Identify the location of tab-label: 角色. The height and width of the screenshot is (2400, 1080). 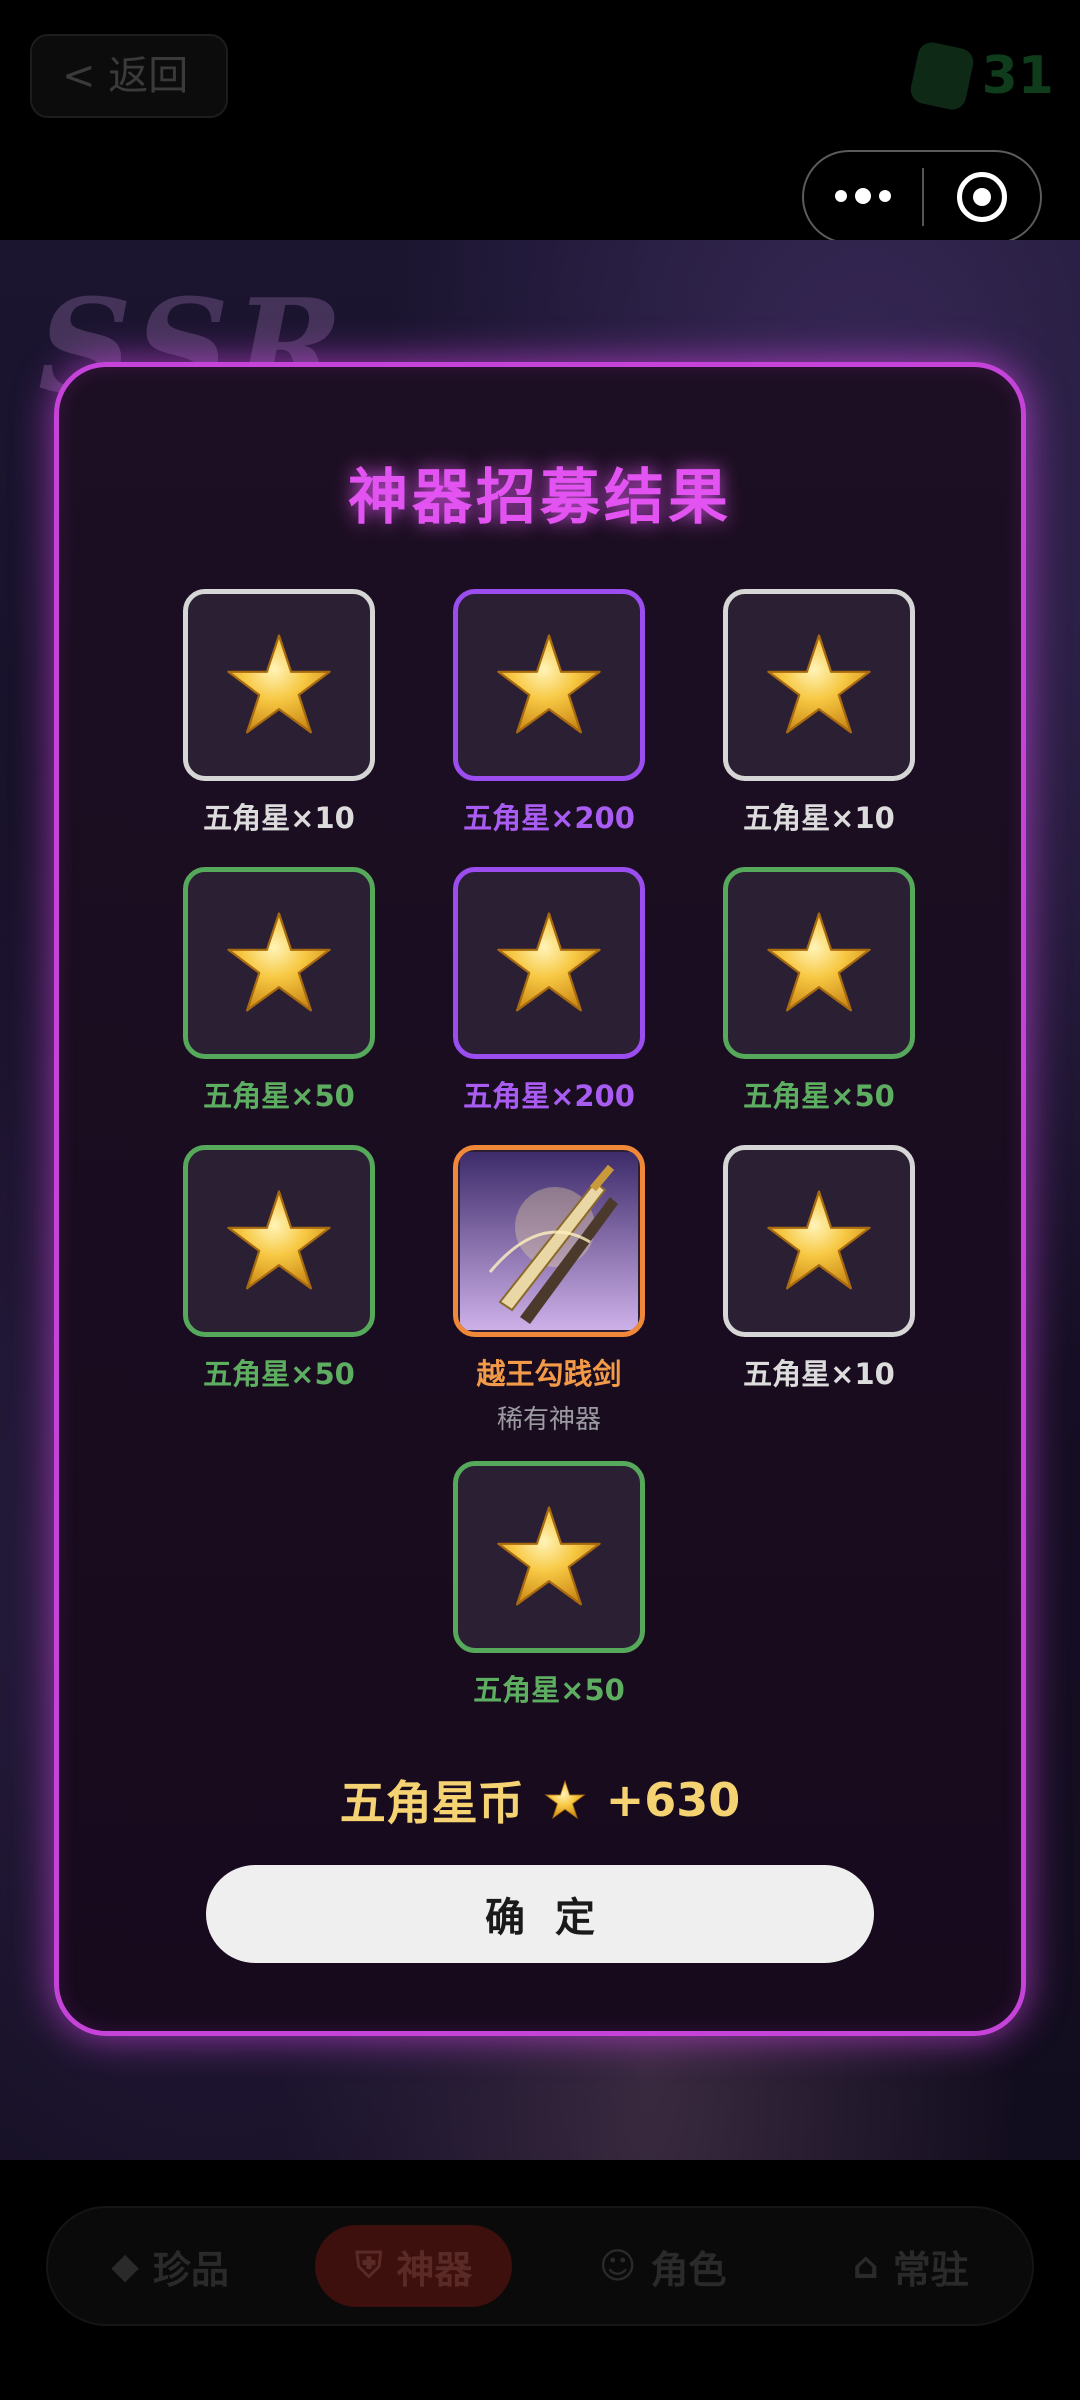
(688, 2269).